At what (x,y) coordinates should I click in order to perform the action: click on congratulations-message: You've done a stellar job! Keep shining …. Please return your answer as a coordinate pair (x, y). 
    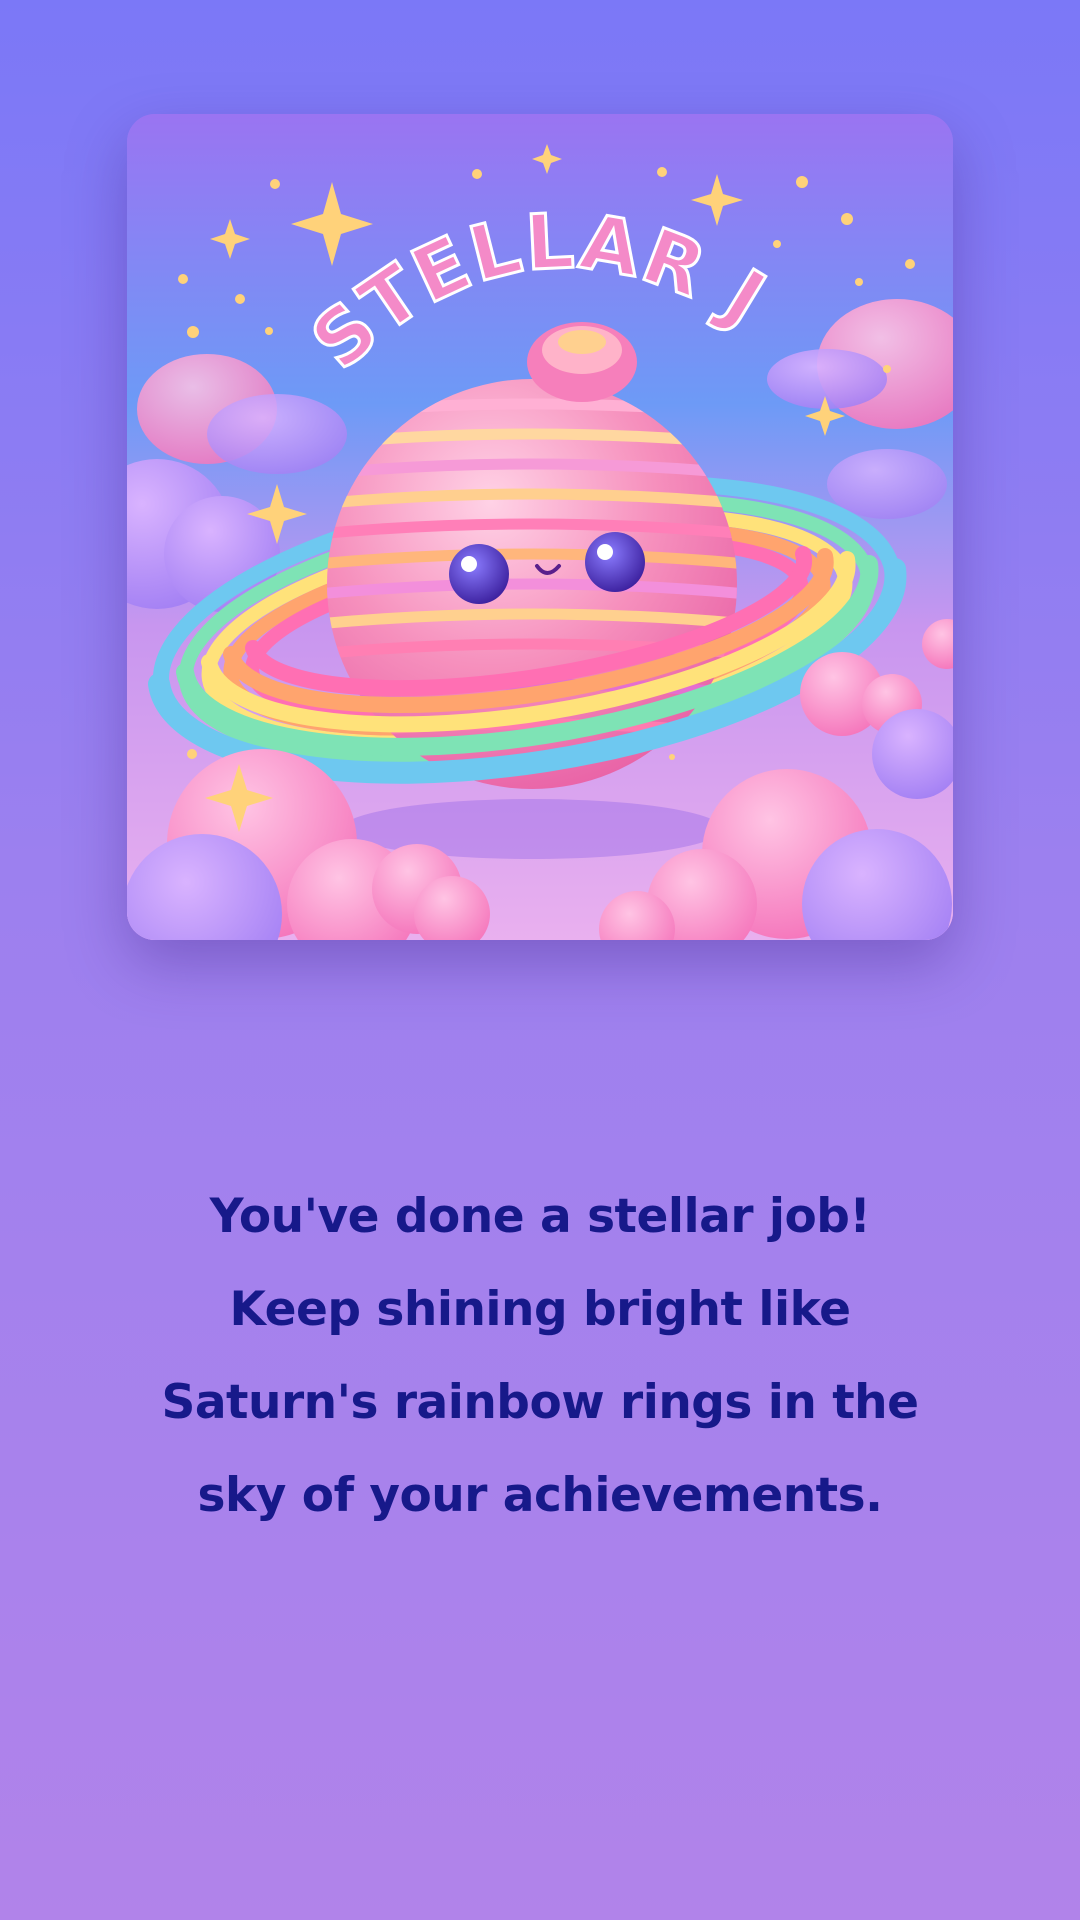
    Looking at the image, I should click on (540, 1356).